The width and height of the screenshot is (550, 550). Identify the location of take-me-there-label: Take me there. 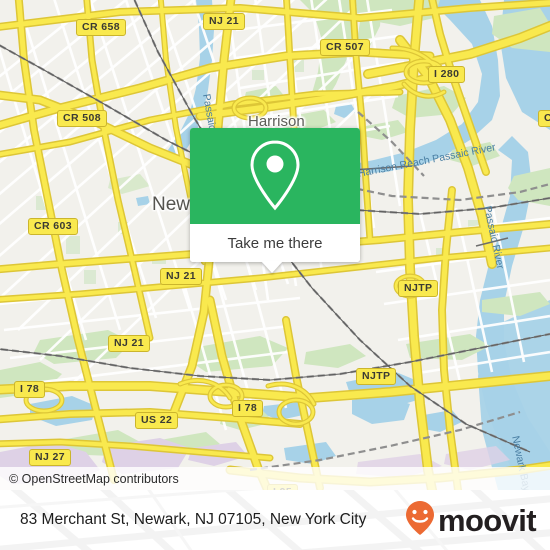
(275, 243).